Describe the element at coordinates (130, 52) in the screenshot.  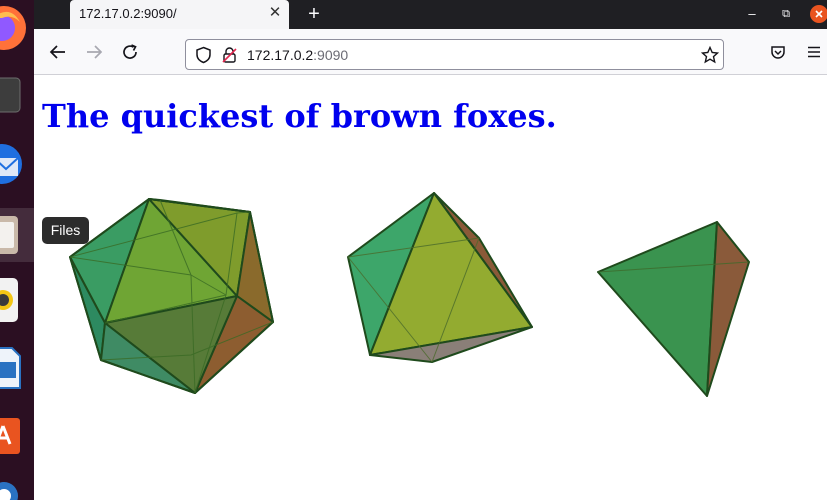
I see `reload-icon` at that location.